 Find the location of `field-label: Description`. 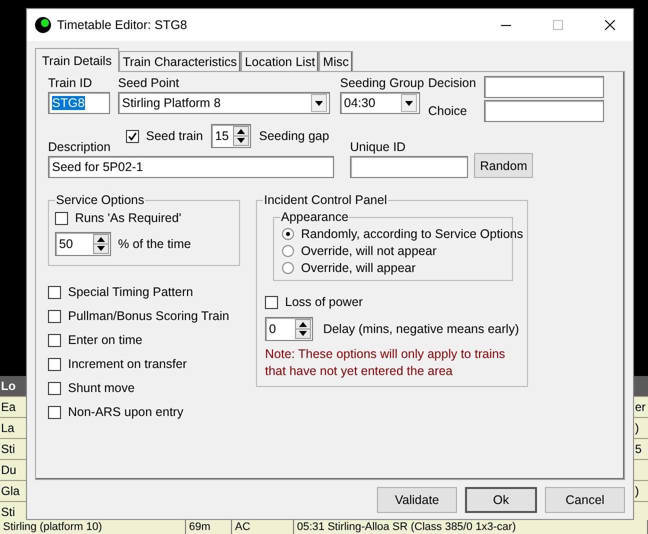

field-label: Description is located at coordinates (80, 147).